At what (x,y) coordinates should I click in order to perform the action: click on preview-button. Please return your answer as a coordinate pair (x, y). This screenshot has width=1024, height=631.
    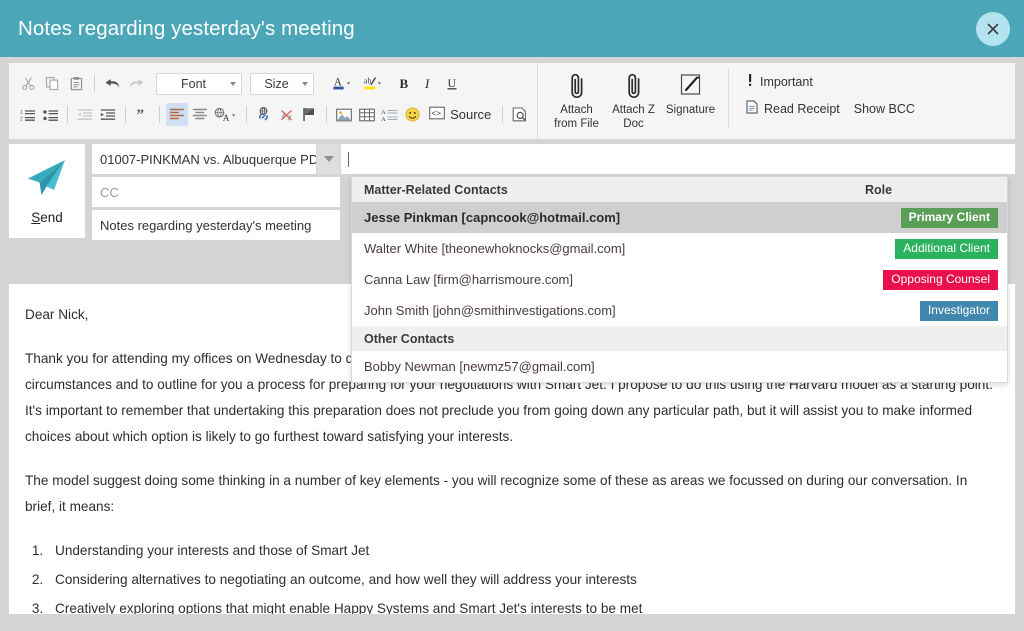
    Looking at the image, I should click on (520, 114).